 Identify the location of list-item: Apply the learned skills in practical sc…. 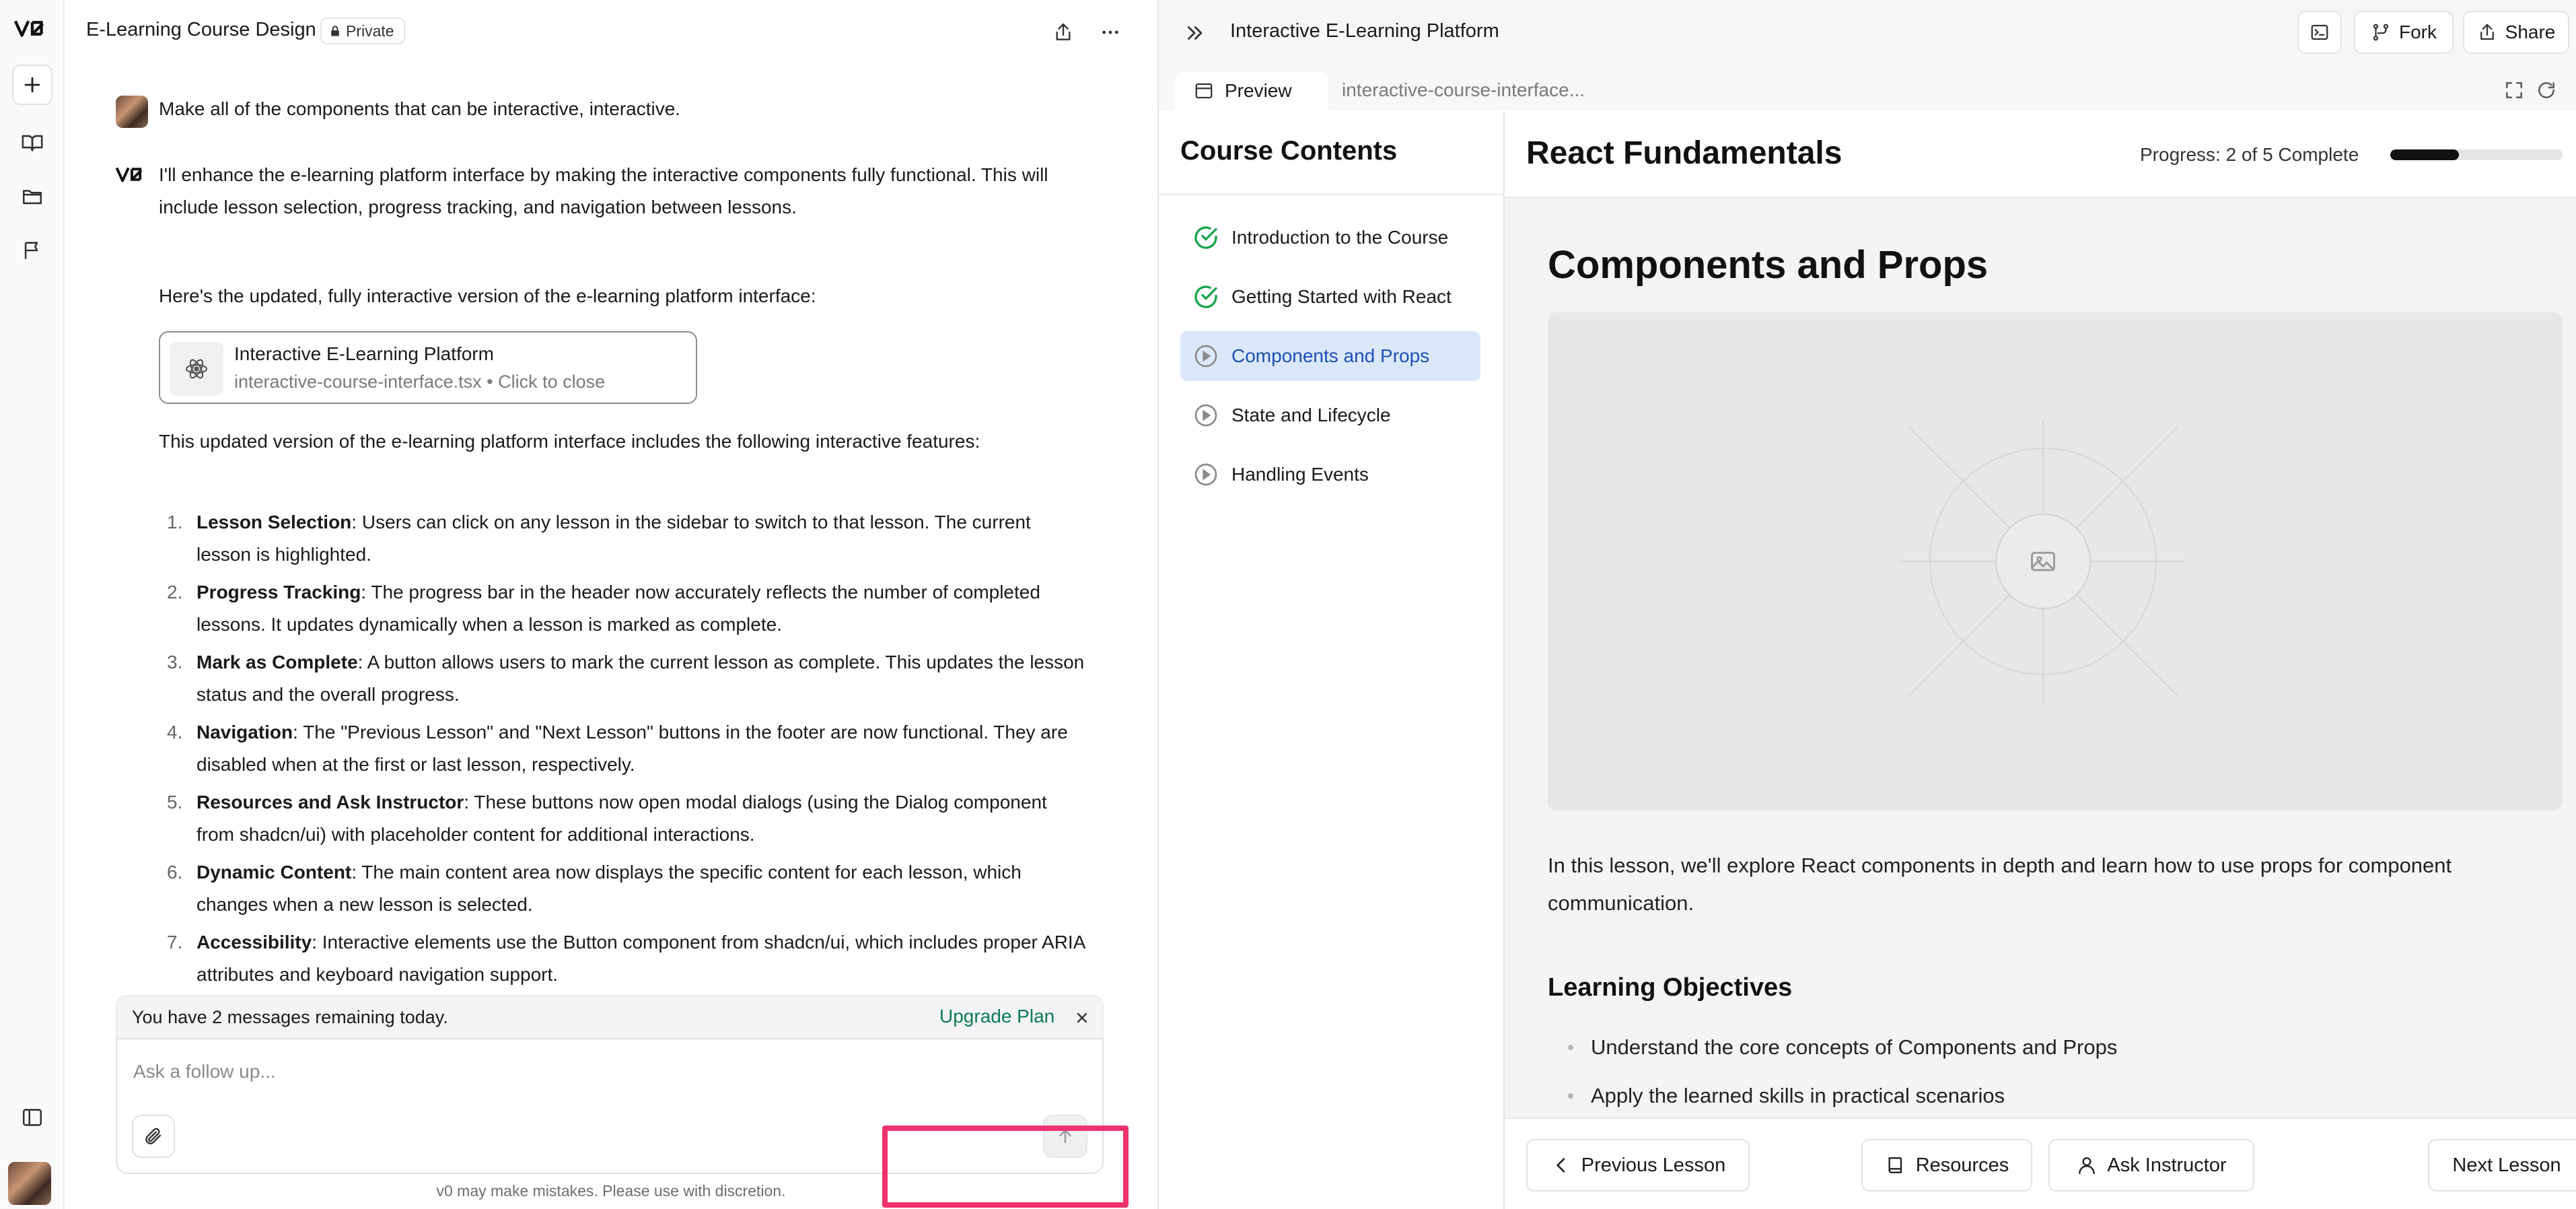
(1832, 1096).